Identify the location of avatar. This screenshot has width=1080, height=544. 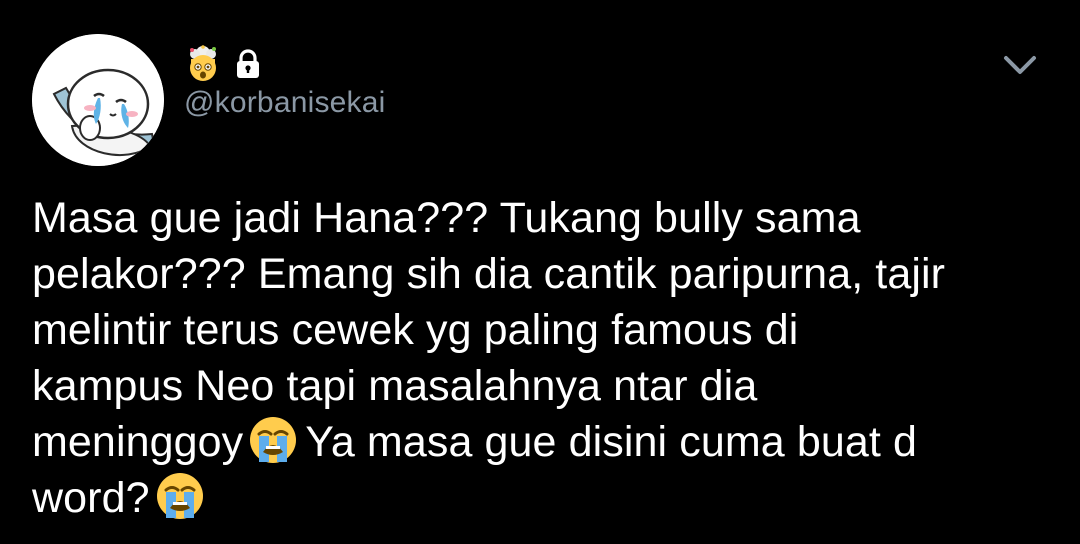
(98, 100).